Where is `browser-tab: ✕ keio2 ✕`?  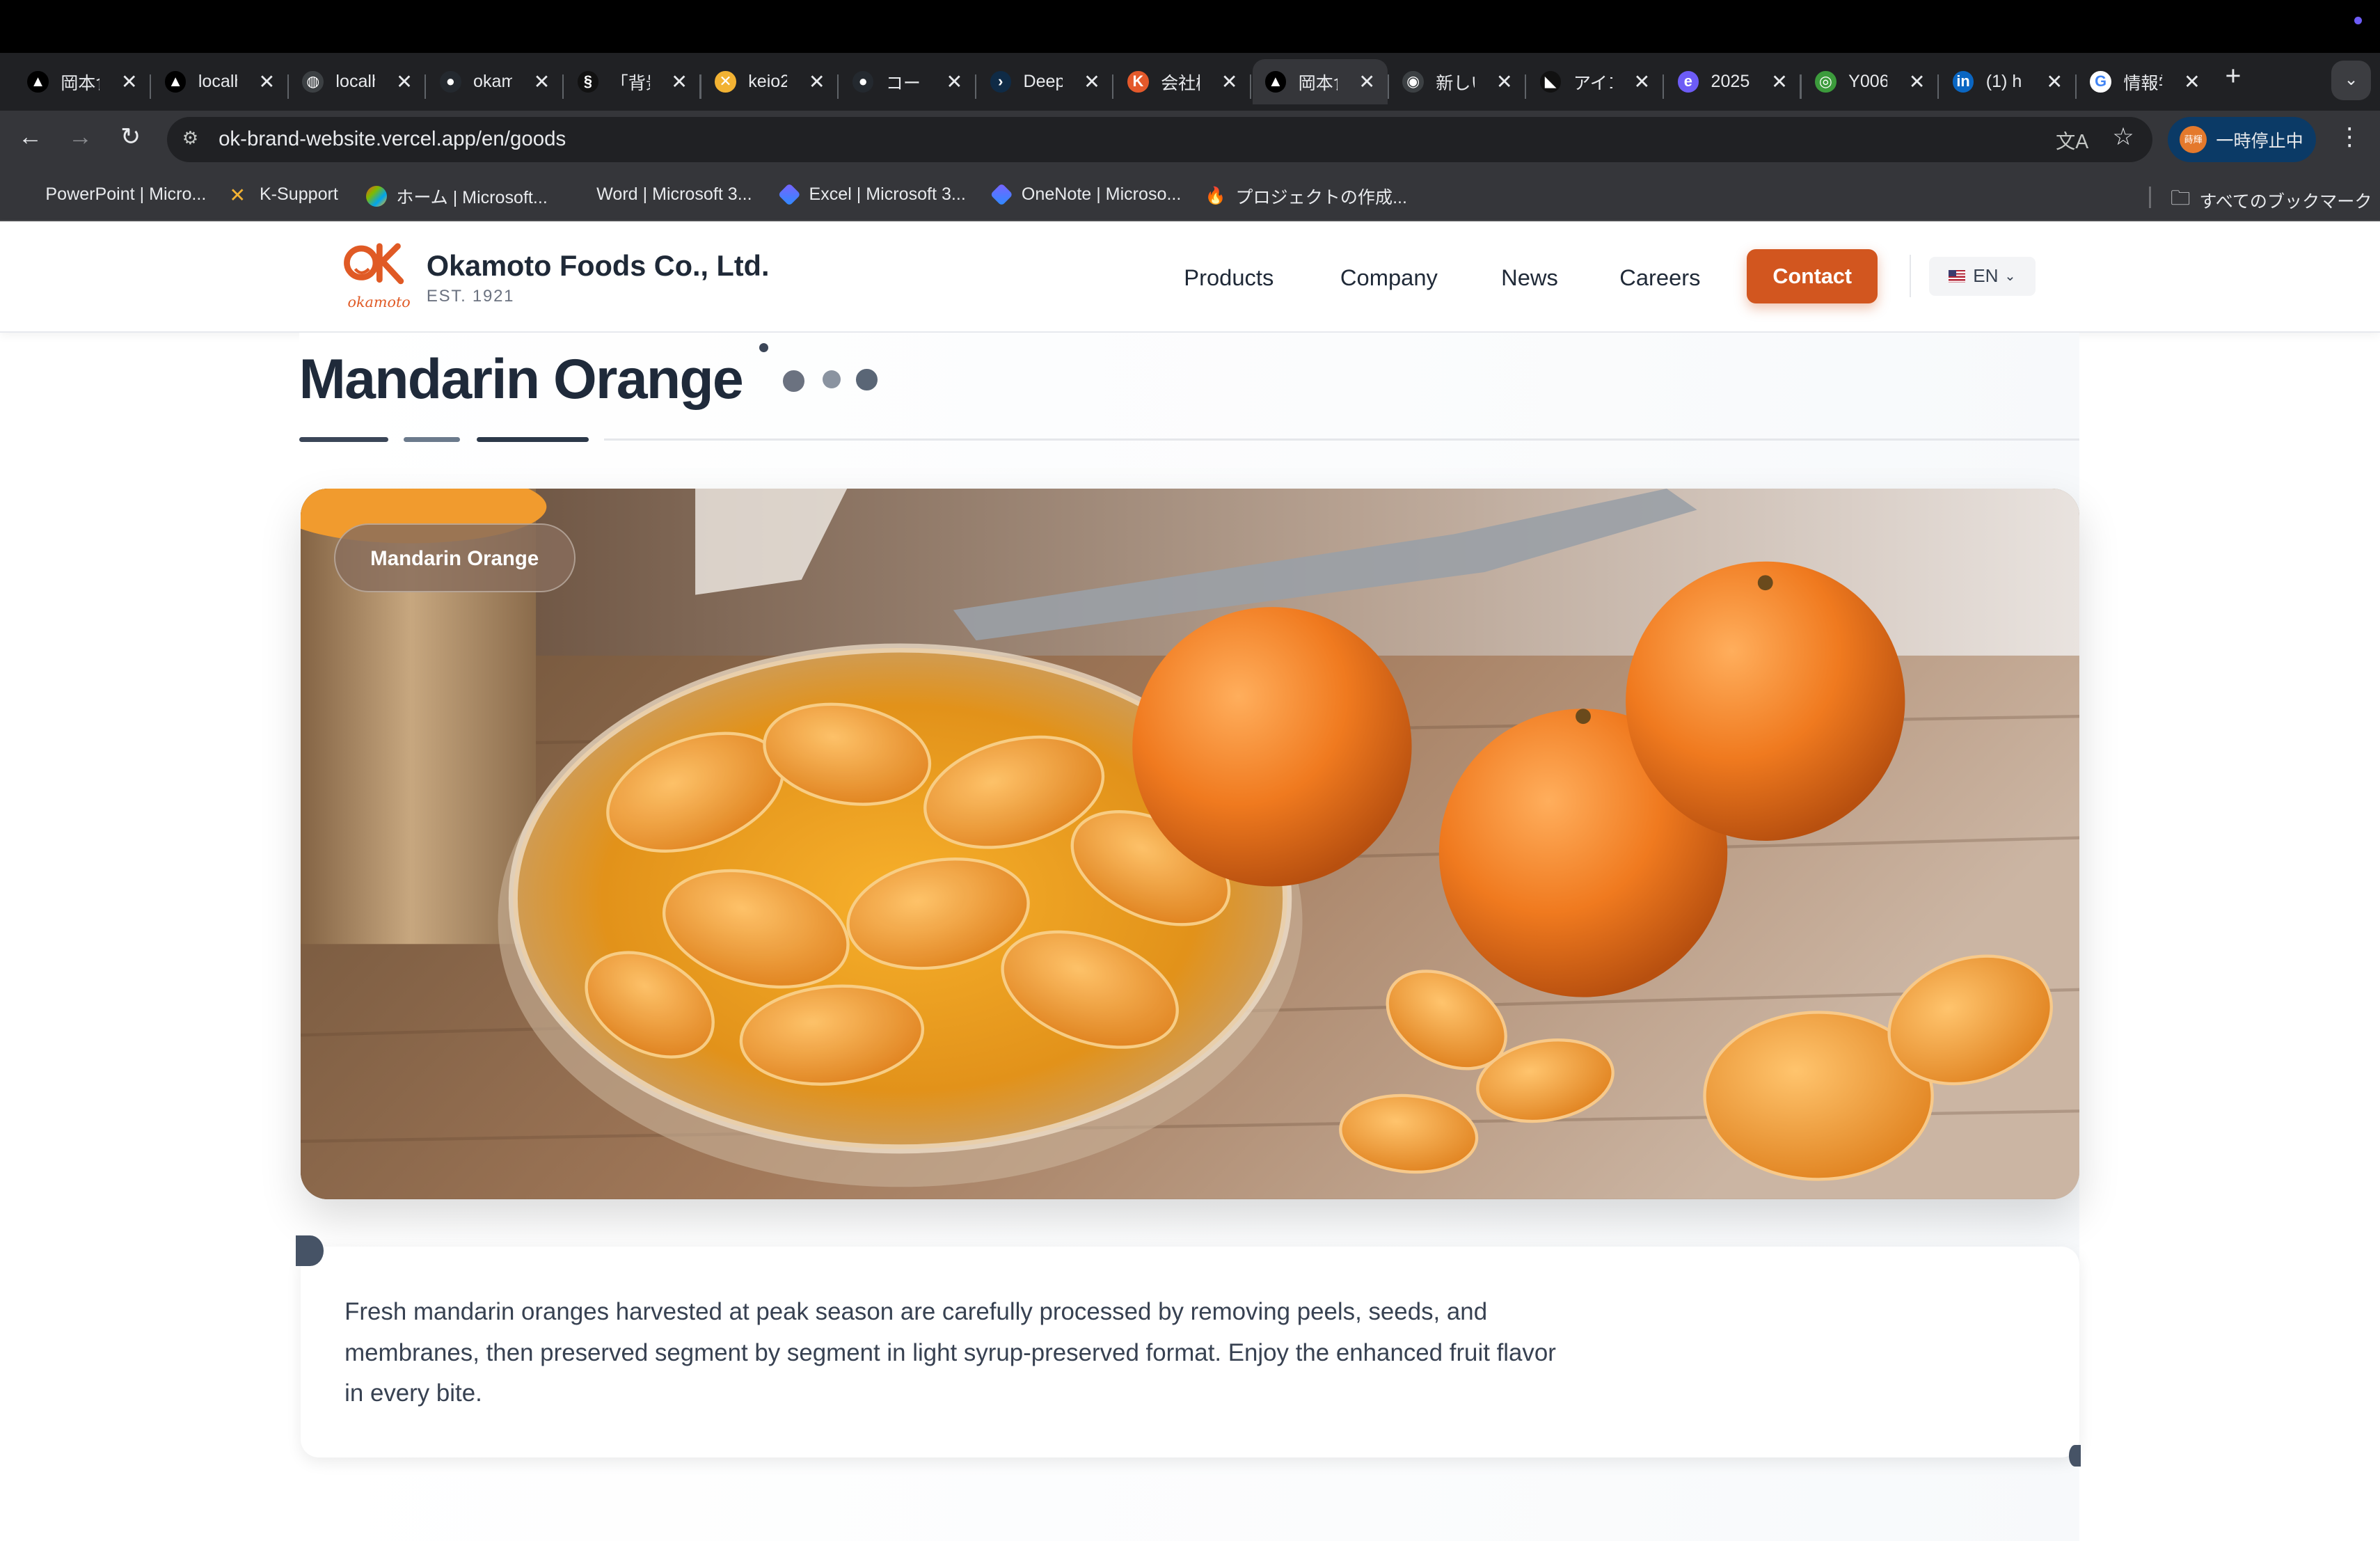
browser-tab: ✕ keio2 ✕ is located at coordinates (770, 81).